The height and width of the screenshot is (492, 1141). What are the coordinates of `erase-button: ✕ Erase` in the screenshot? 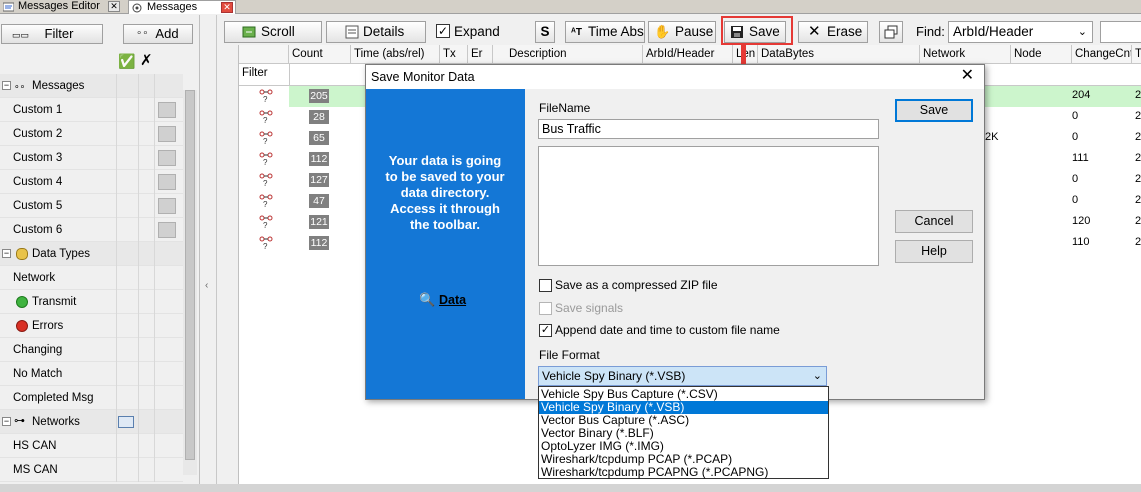 It's located at (833, 32).